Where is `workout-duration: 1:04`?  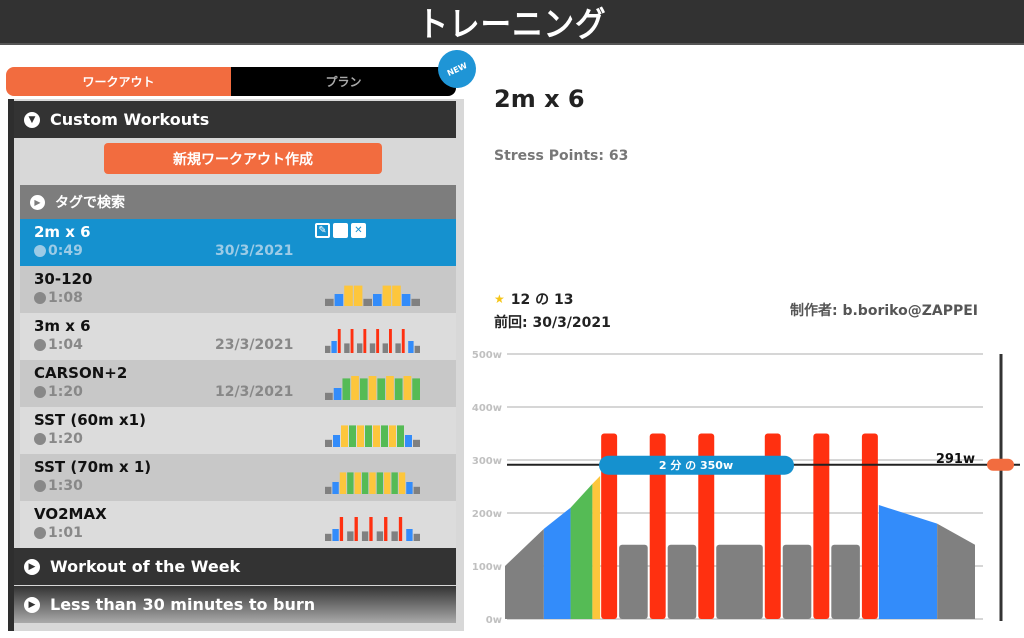 workout-duration: 1:04 is located at coordinates (58, 345).